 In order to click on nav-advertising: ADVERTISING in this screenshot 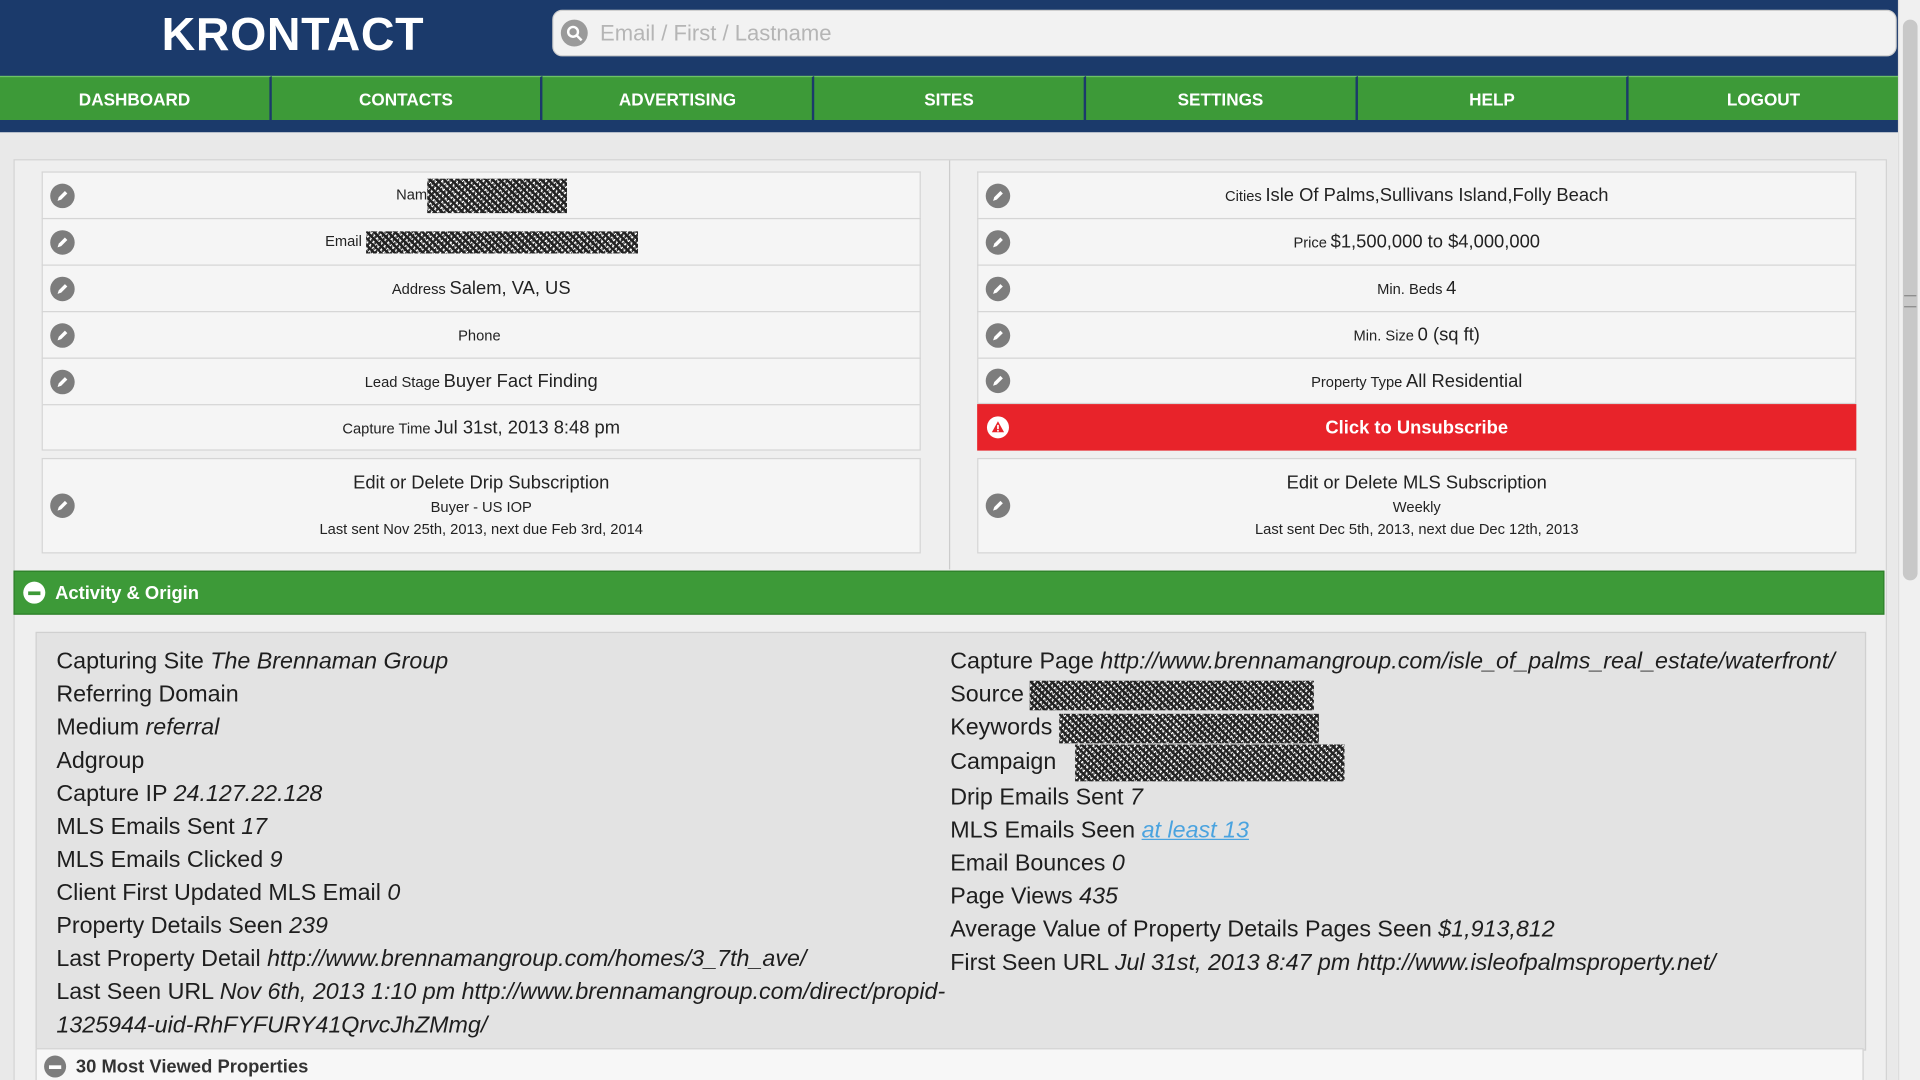, I will do `click(678, 98)`.